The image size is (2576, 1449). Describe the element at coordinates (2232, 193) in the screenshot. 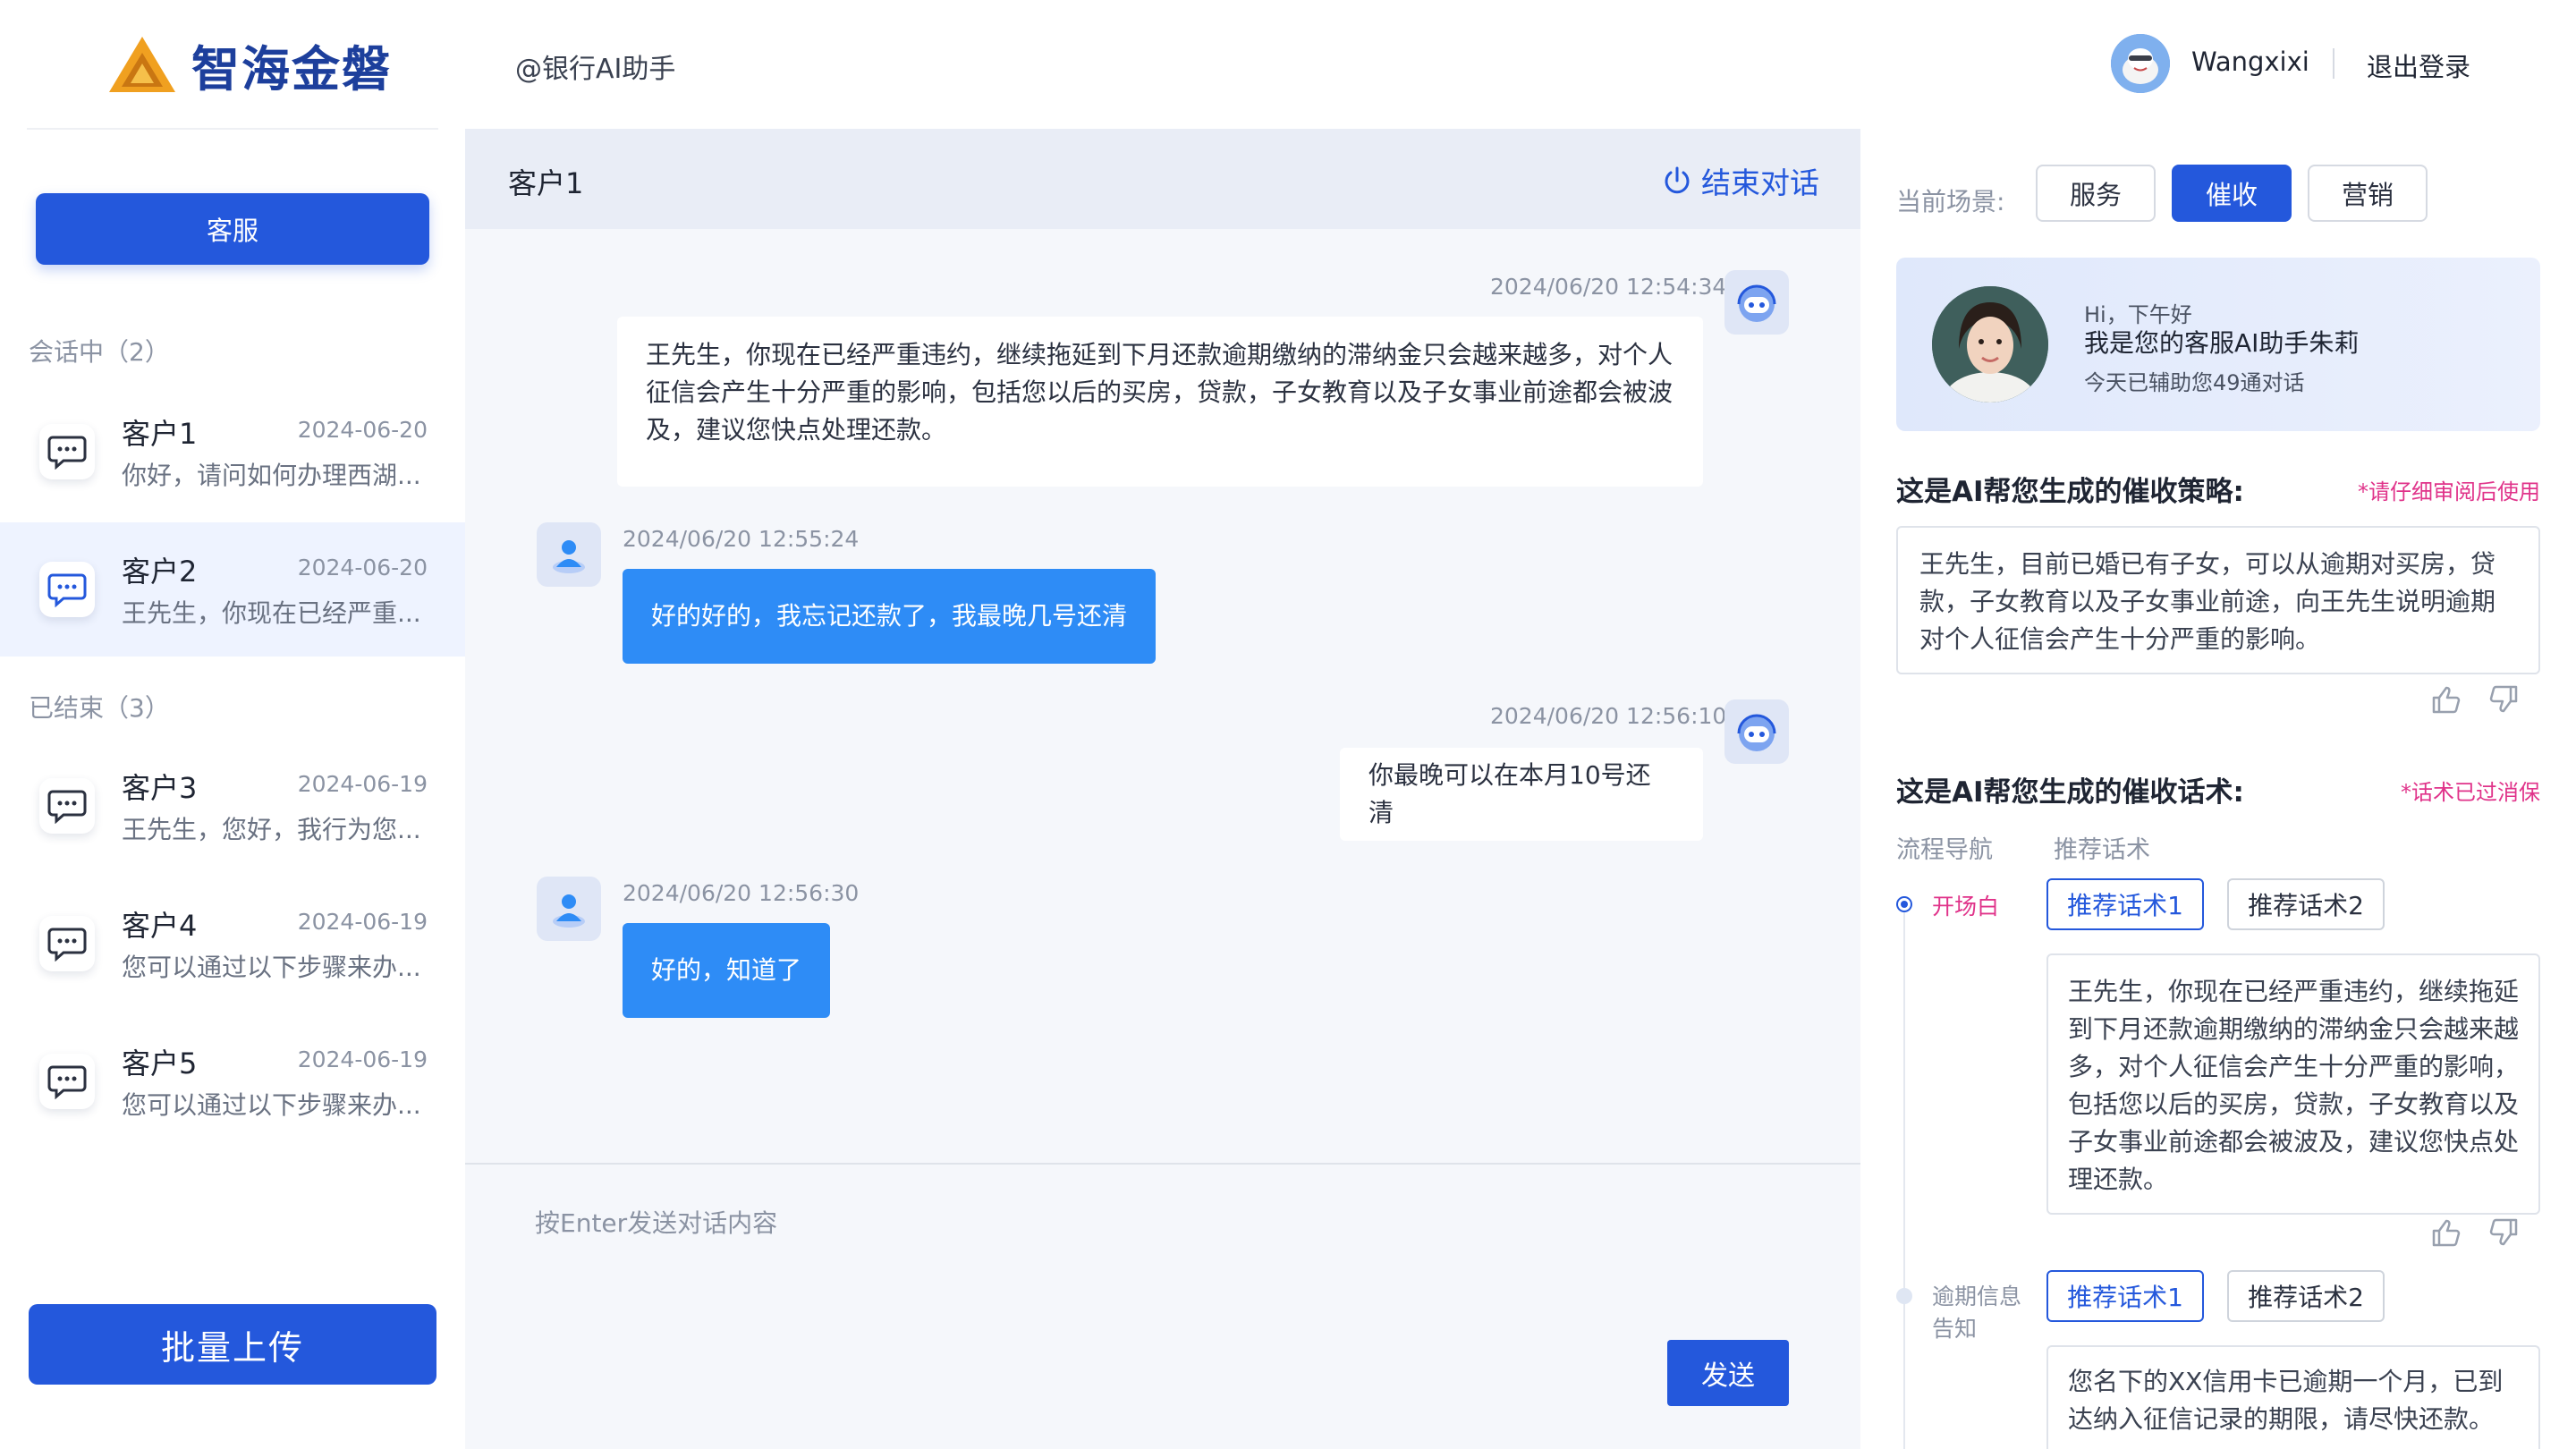

I see `scene-collection-button: 催收` at that location.